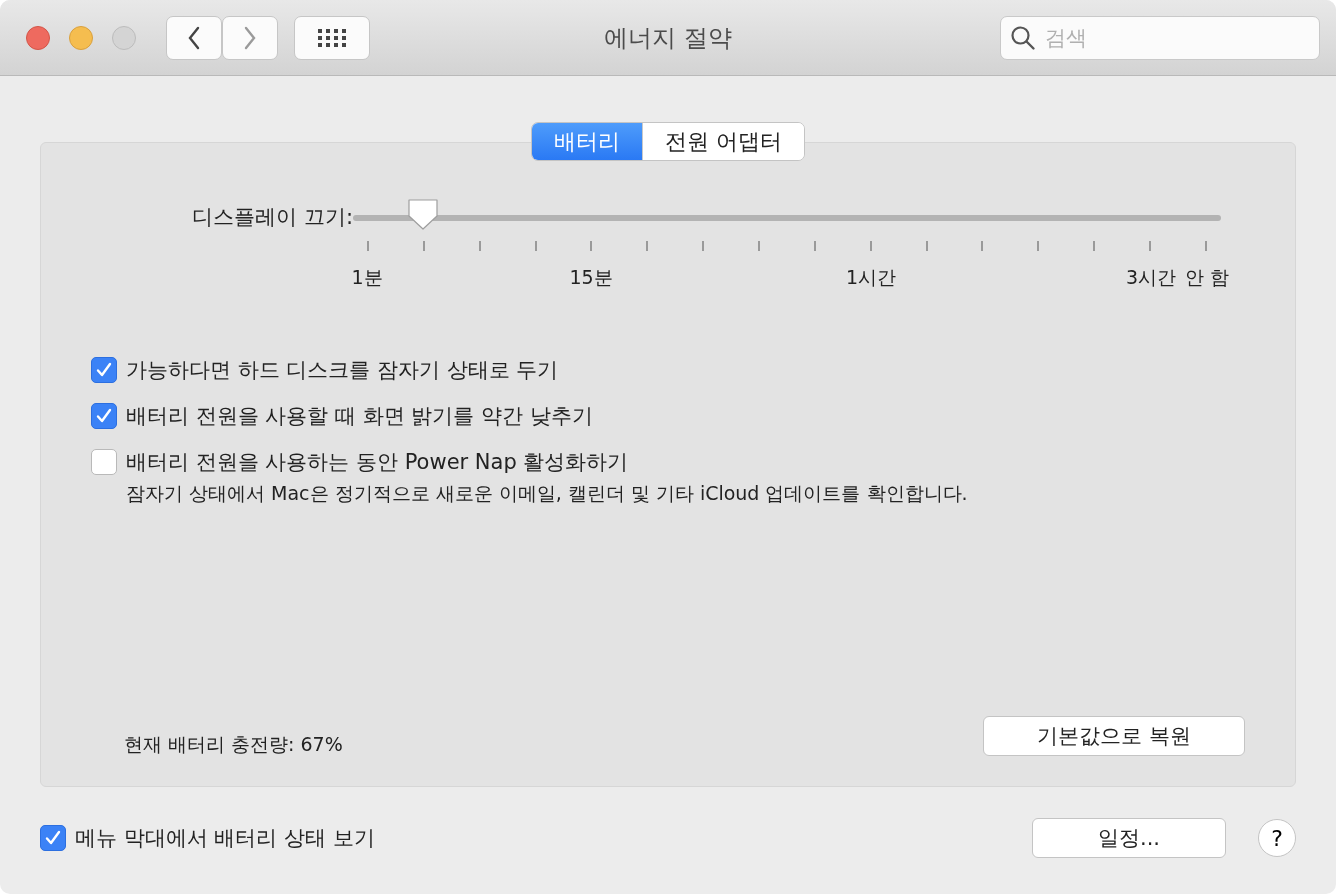 The width and height of the screenshot is (1336, 894). I want to click on tick-label: 1분, so click(367, 277).